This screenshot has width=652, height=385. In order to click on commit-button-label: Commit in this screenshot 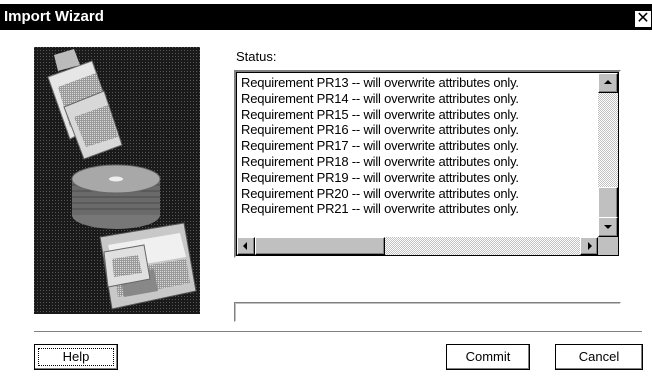, I will do `click(488, 356)`.